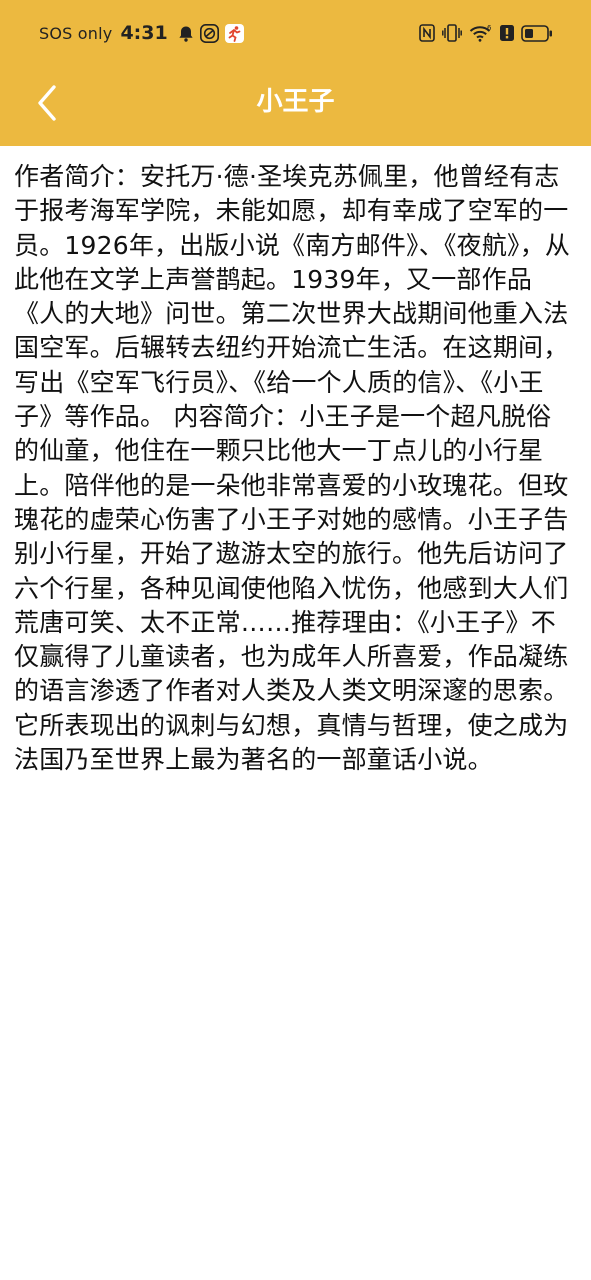 The width and height of the screenshot is (591, 1280). Describe the element at coordinates (186, 33) in the screenshot. I see `bell-icon` at that location.